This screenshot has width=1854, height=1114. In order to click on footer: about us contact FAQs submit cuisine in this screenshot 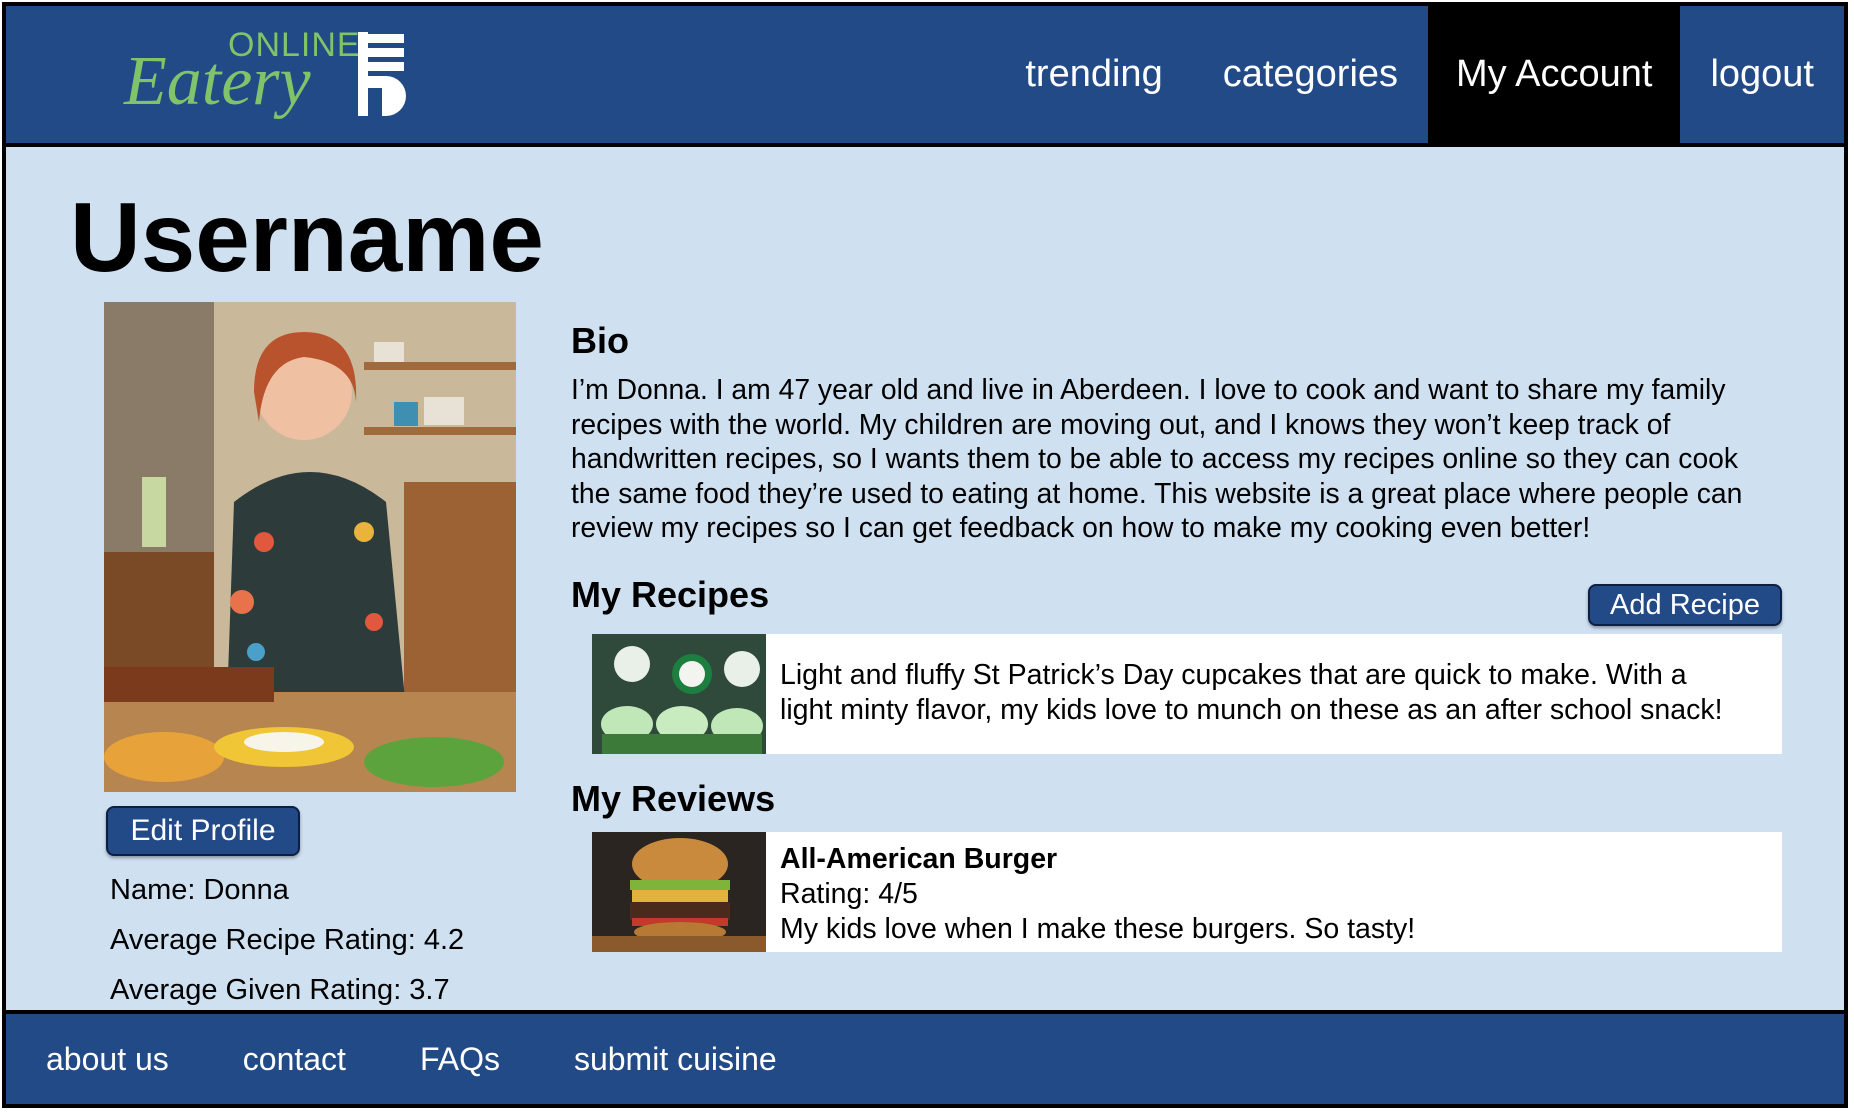, I will do `click(925, 1057)`.